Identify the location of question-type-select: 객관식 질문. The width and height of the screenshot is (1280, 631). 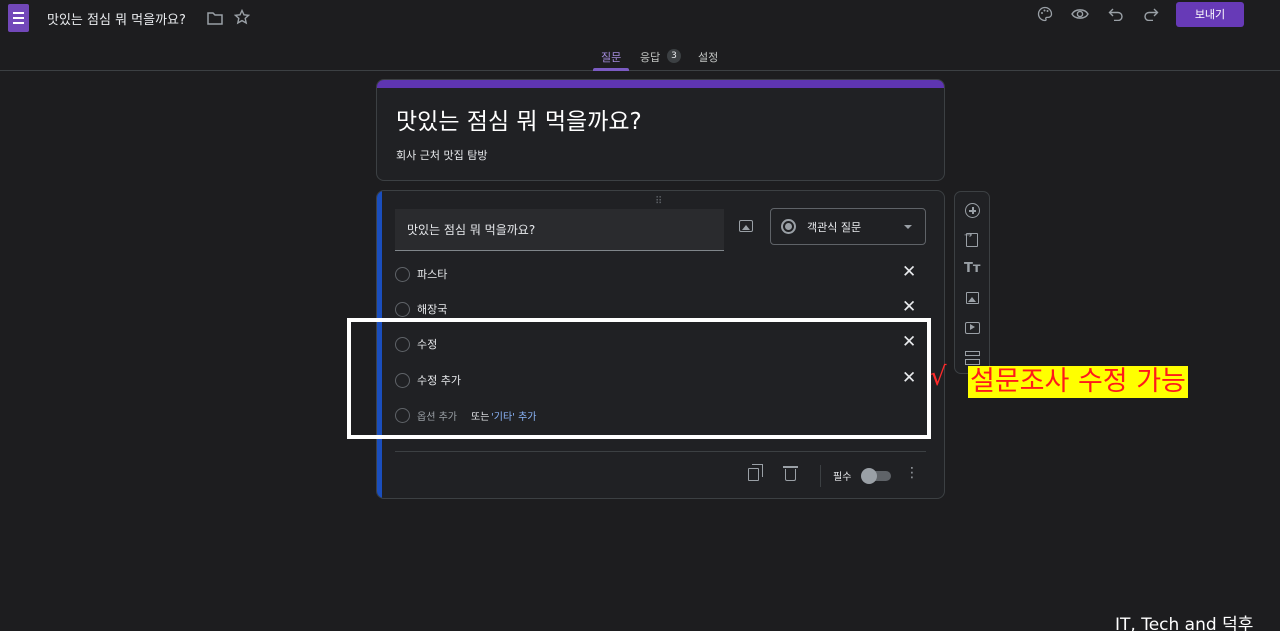
(848, 226).